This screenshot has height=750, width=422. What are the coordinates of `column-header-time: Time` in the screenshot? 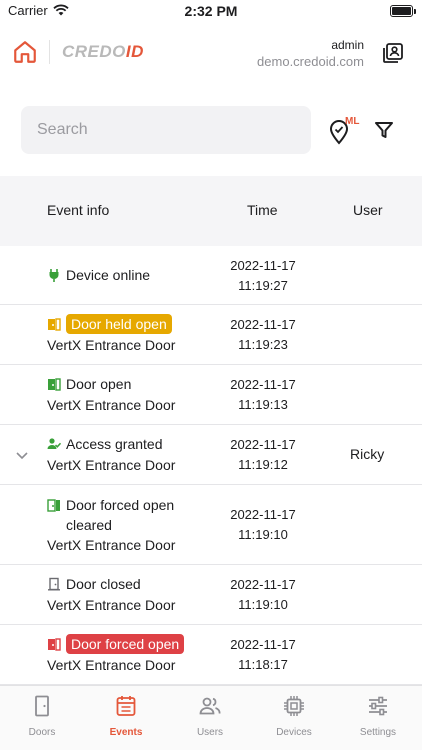 It's located at (262, 210).